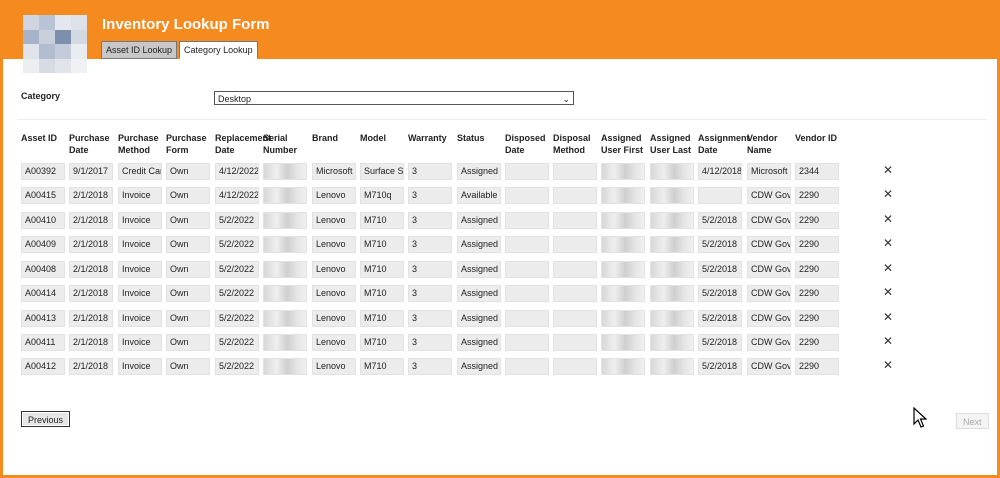 The width and height of the screenshot is (1000, 478). Describe the element at coordinates (382, 195) in the screenshot. I see `cell-model: M710q` at that location.